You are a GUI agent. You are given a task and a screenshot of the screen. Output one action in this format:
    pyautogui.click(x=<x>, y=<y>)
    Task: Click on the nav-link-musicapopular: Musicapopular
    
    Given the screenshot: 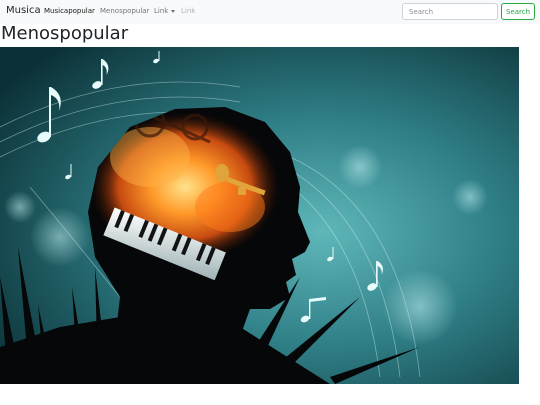 What is the action you would take?
    pyautogui.click(x=69, y=11)
    